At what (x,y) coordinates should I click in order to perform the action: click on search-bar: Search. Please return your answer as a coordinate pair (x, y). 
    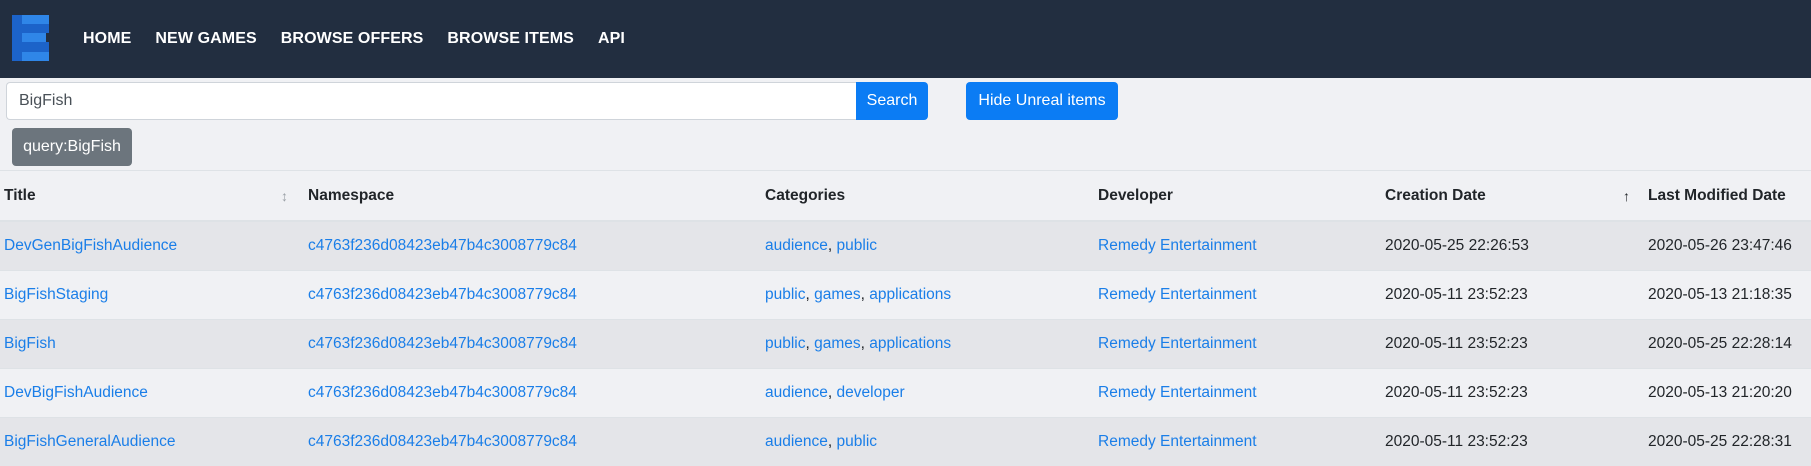
    Looking at the image, I should click on (467, 101).